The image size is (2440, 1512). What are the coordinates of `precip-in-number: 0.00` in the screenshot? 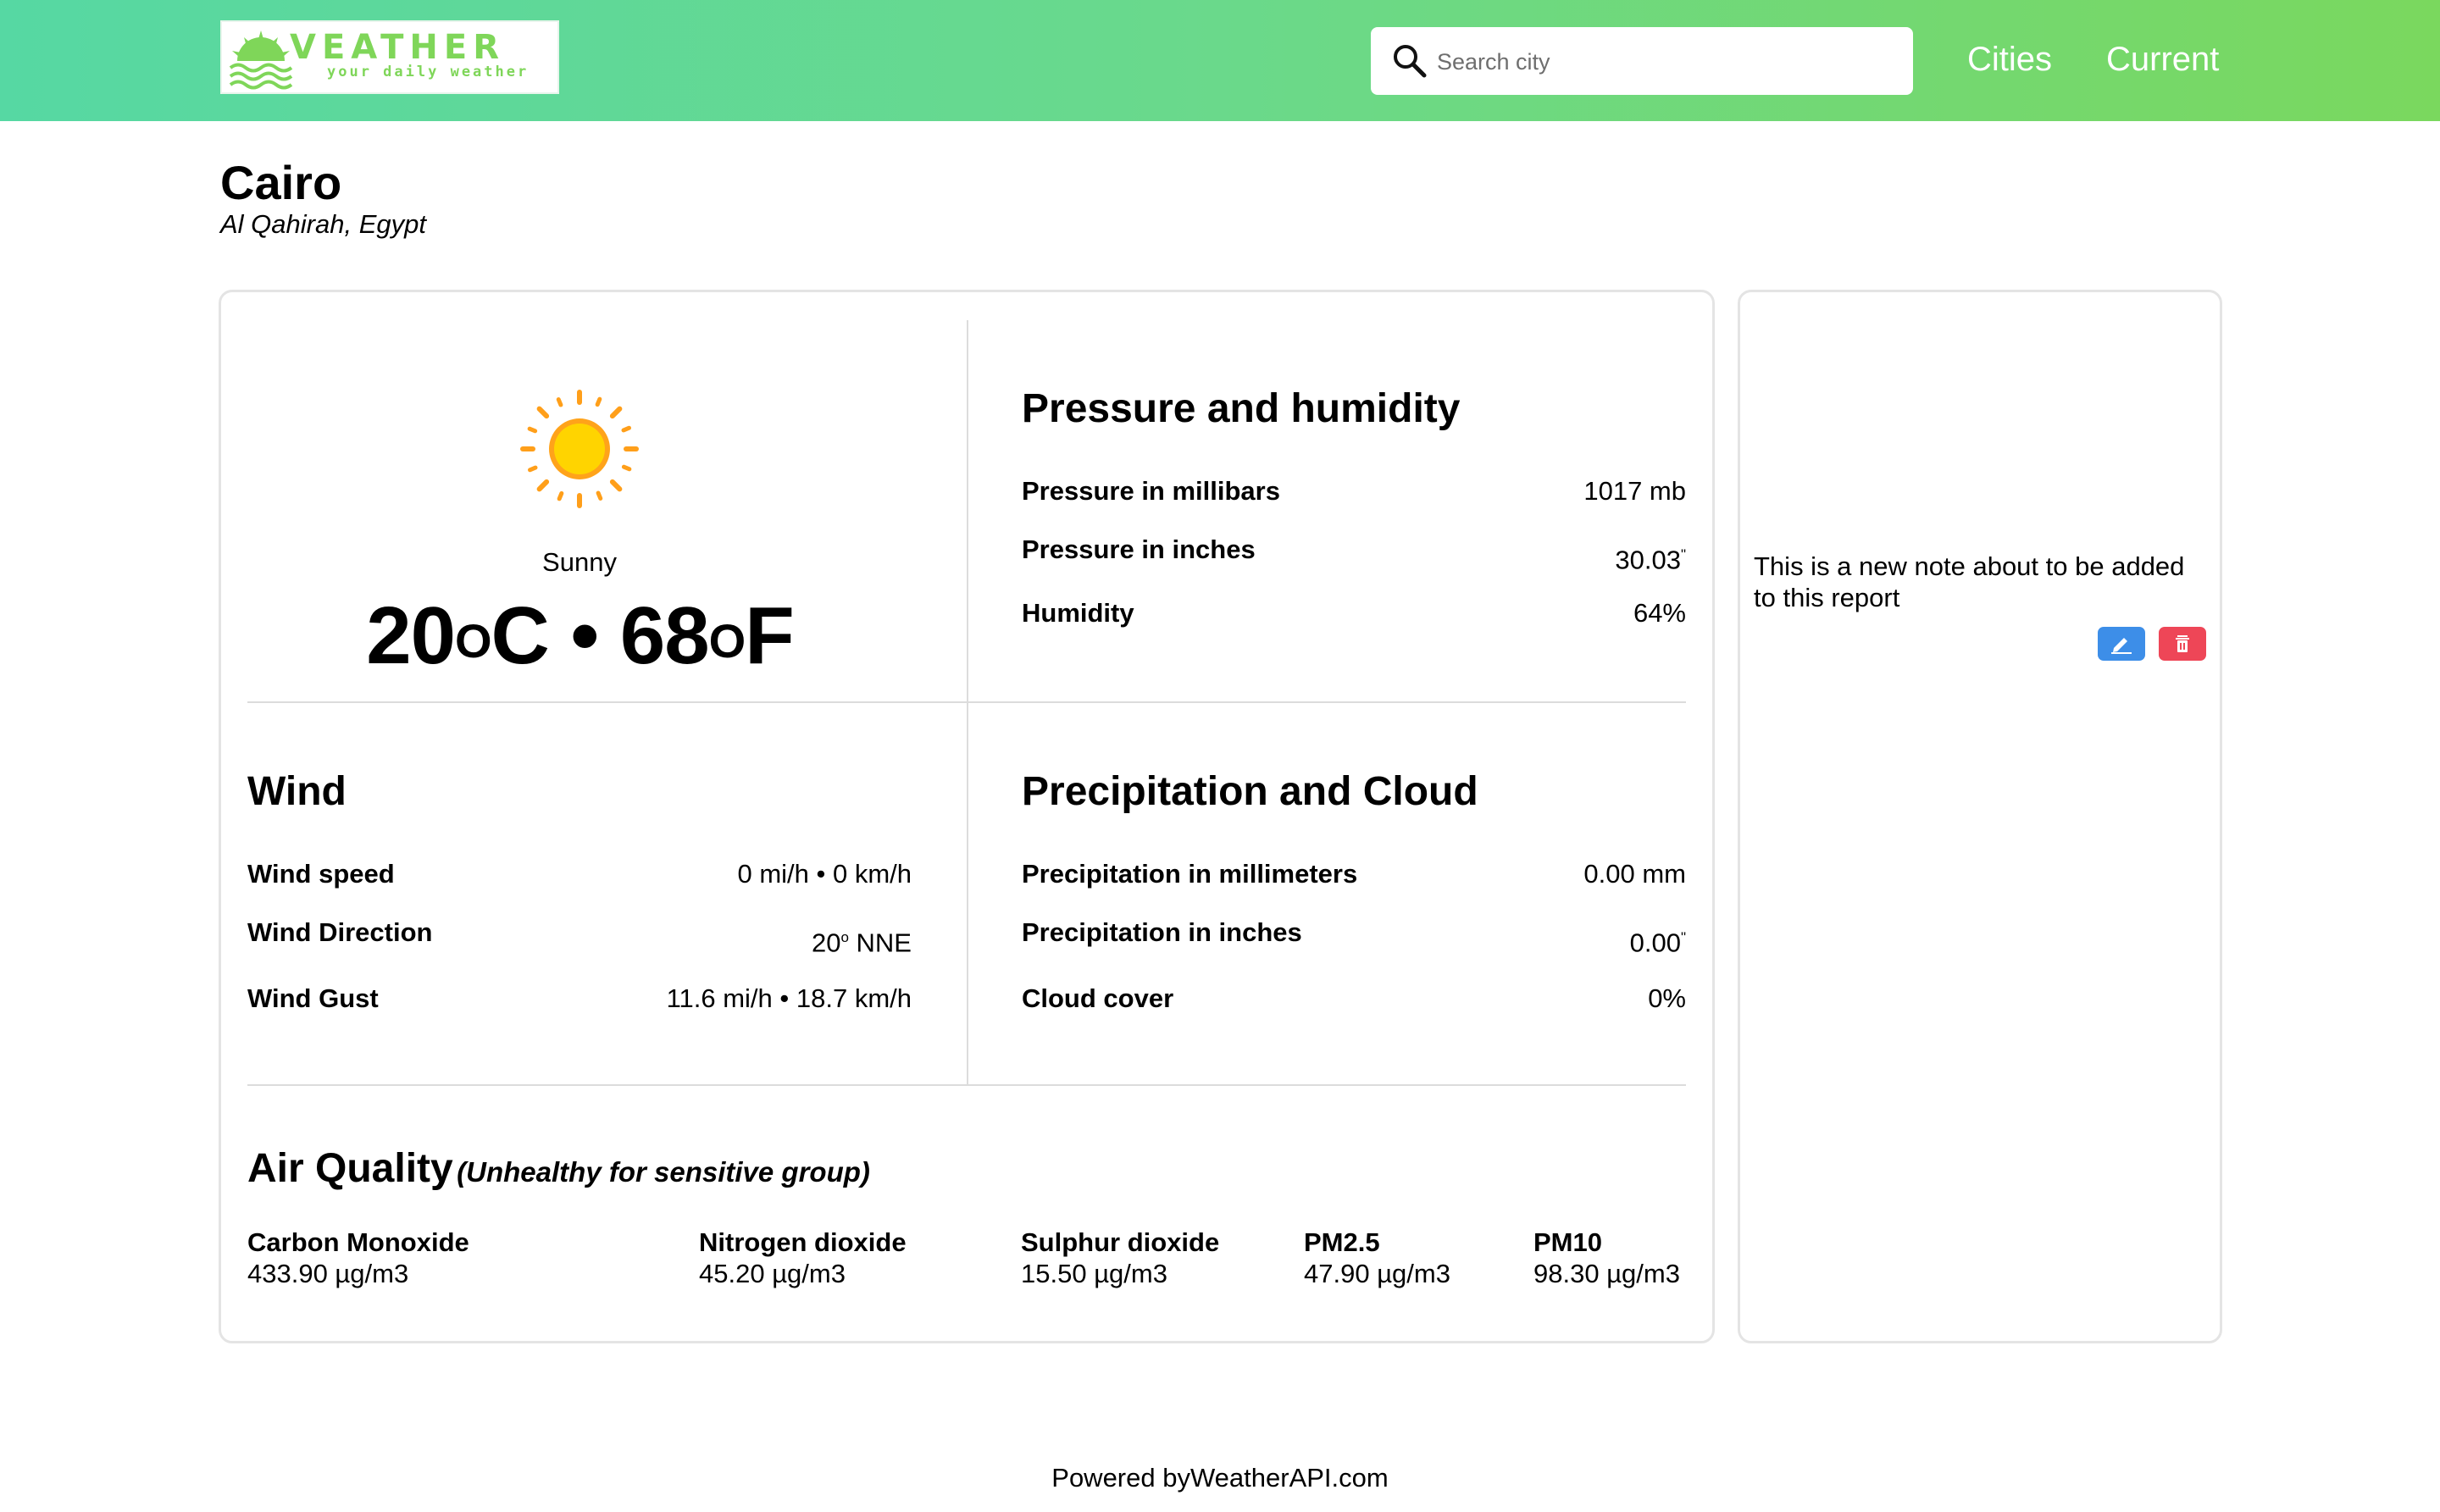 It's located at (1655, 943).